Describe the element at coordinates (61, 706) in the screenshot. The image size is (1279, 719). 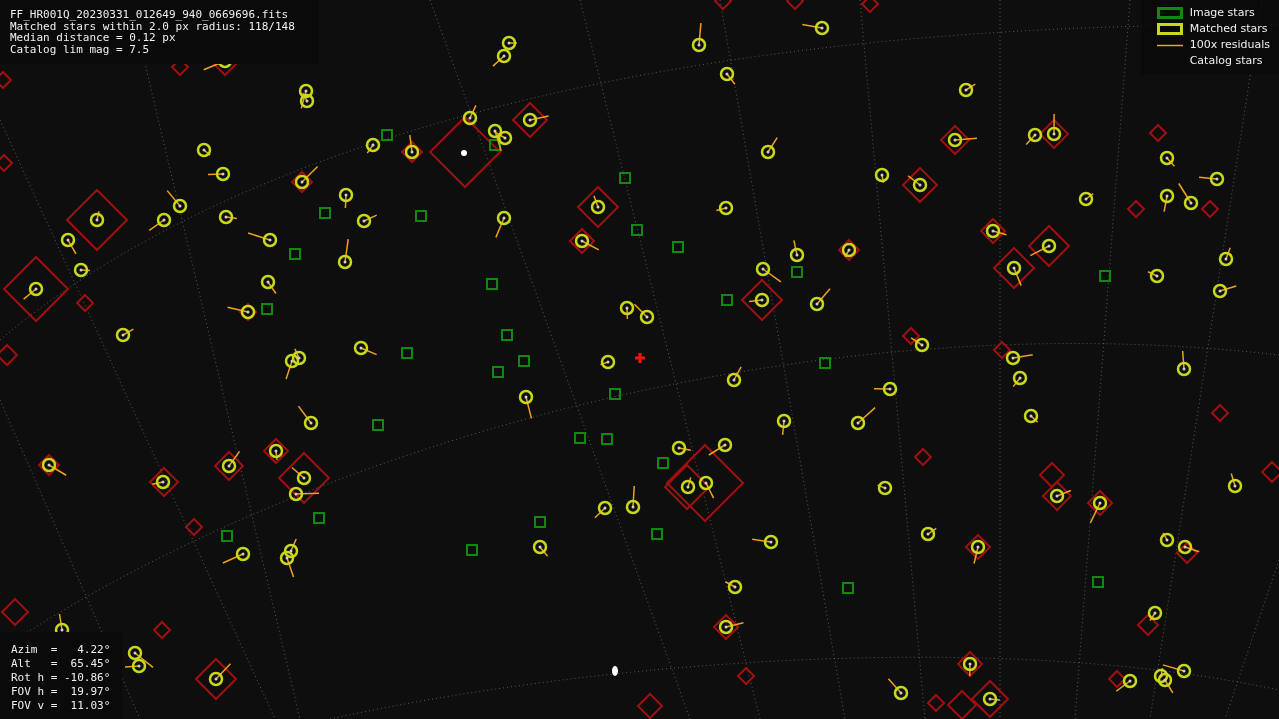
I see `pointing-text: FOV v = 11.03°` at that location.